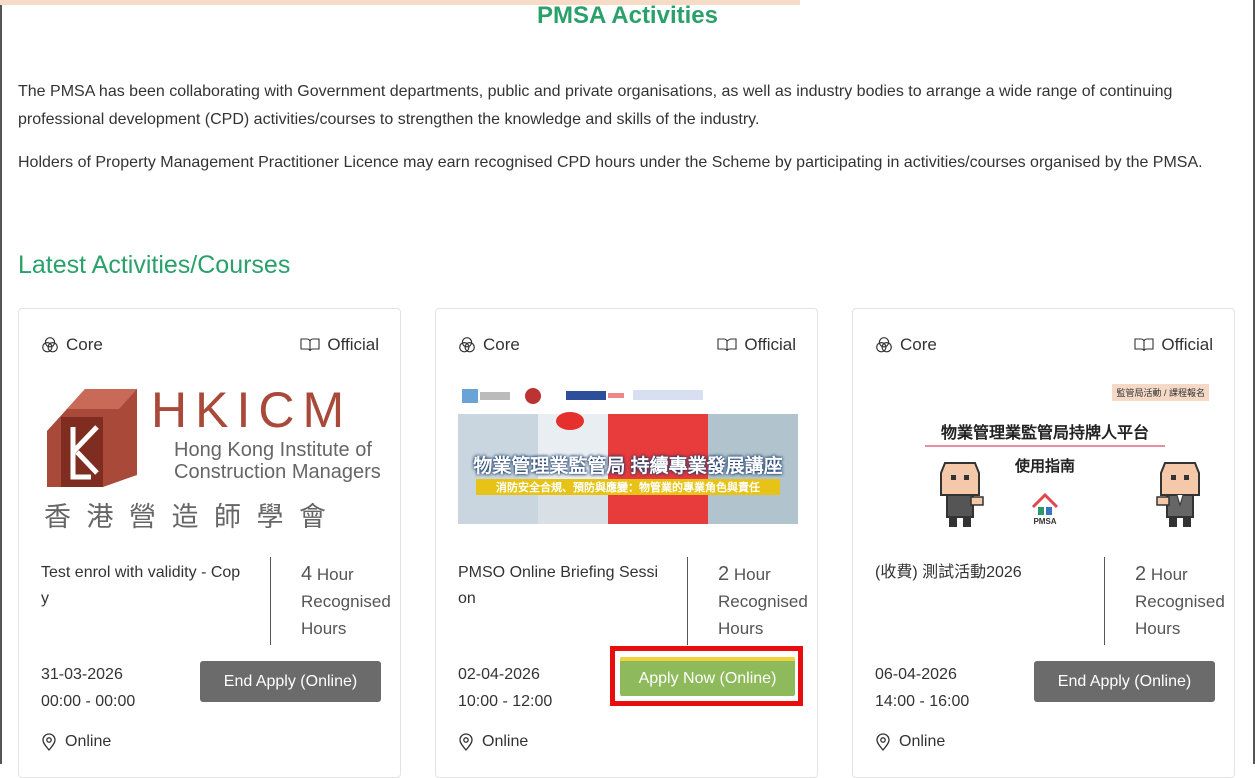 The image size is (1255, 778). I want to click on activity-title: Test enrol with validity - Copy, so click(143, 586).